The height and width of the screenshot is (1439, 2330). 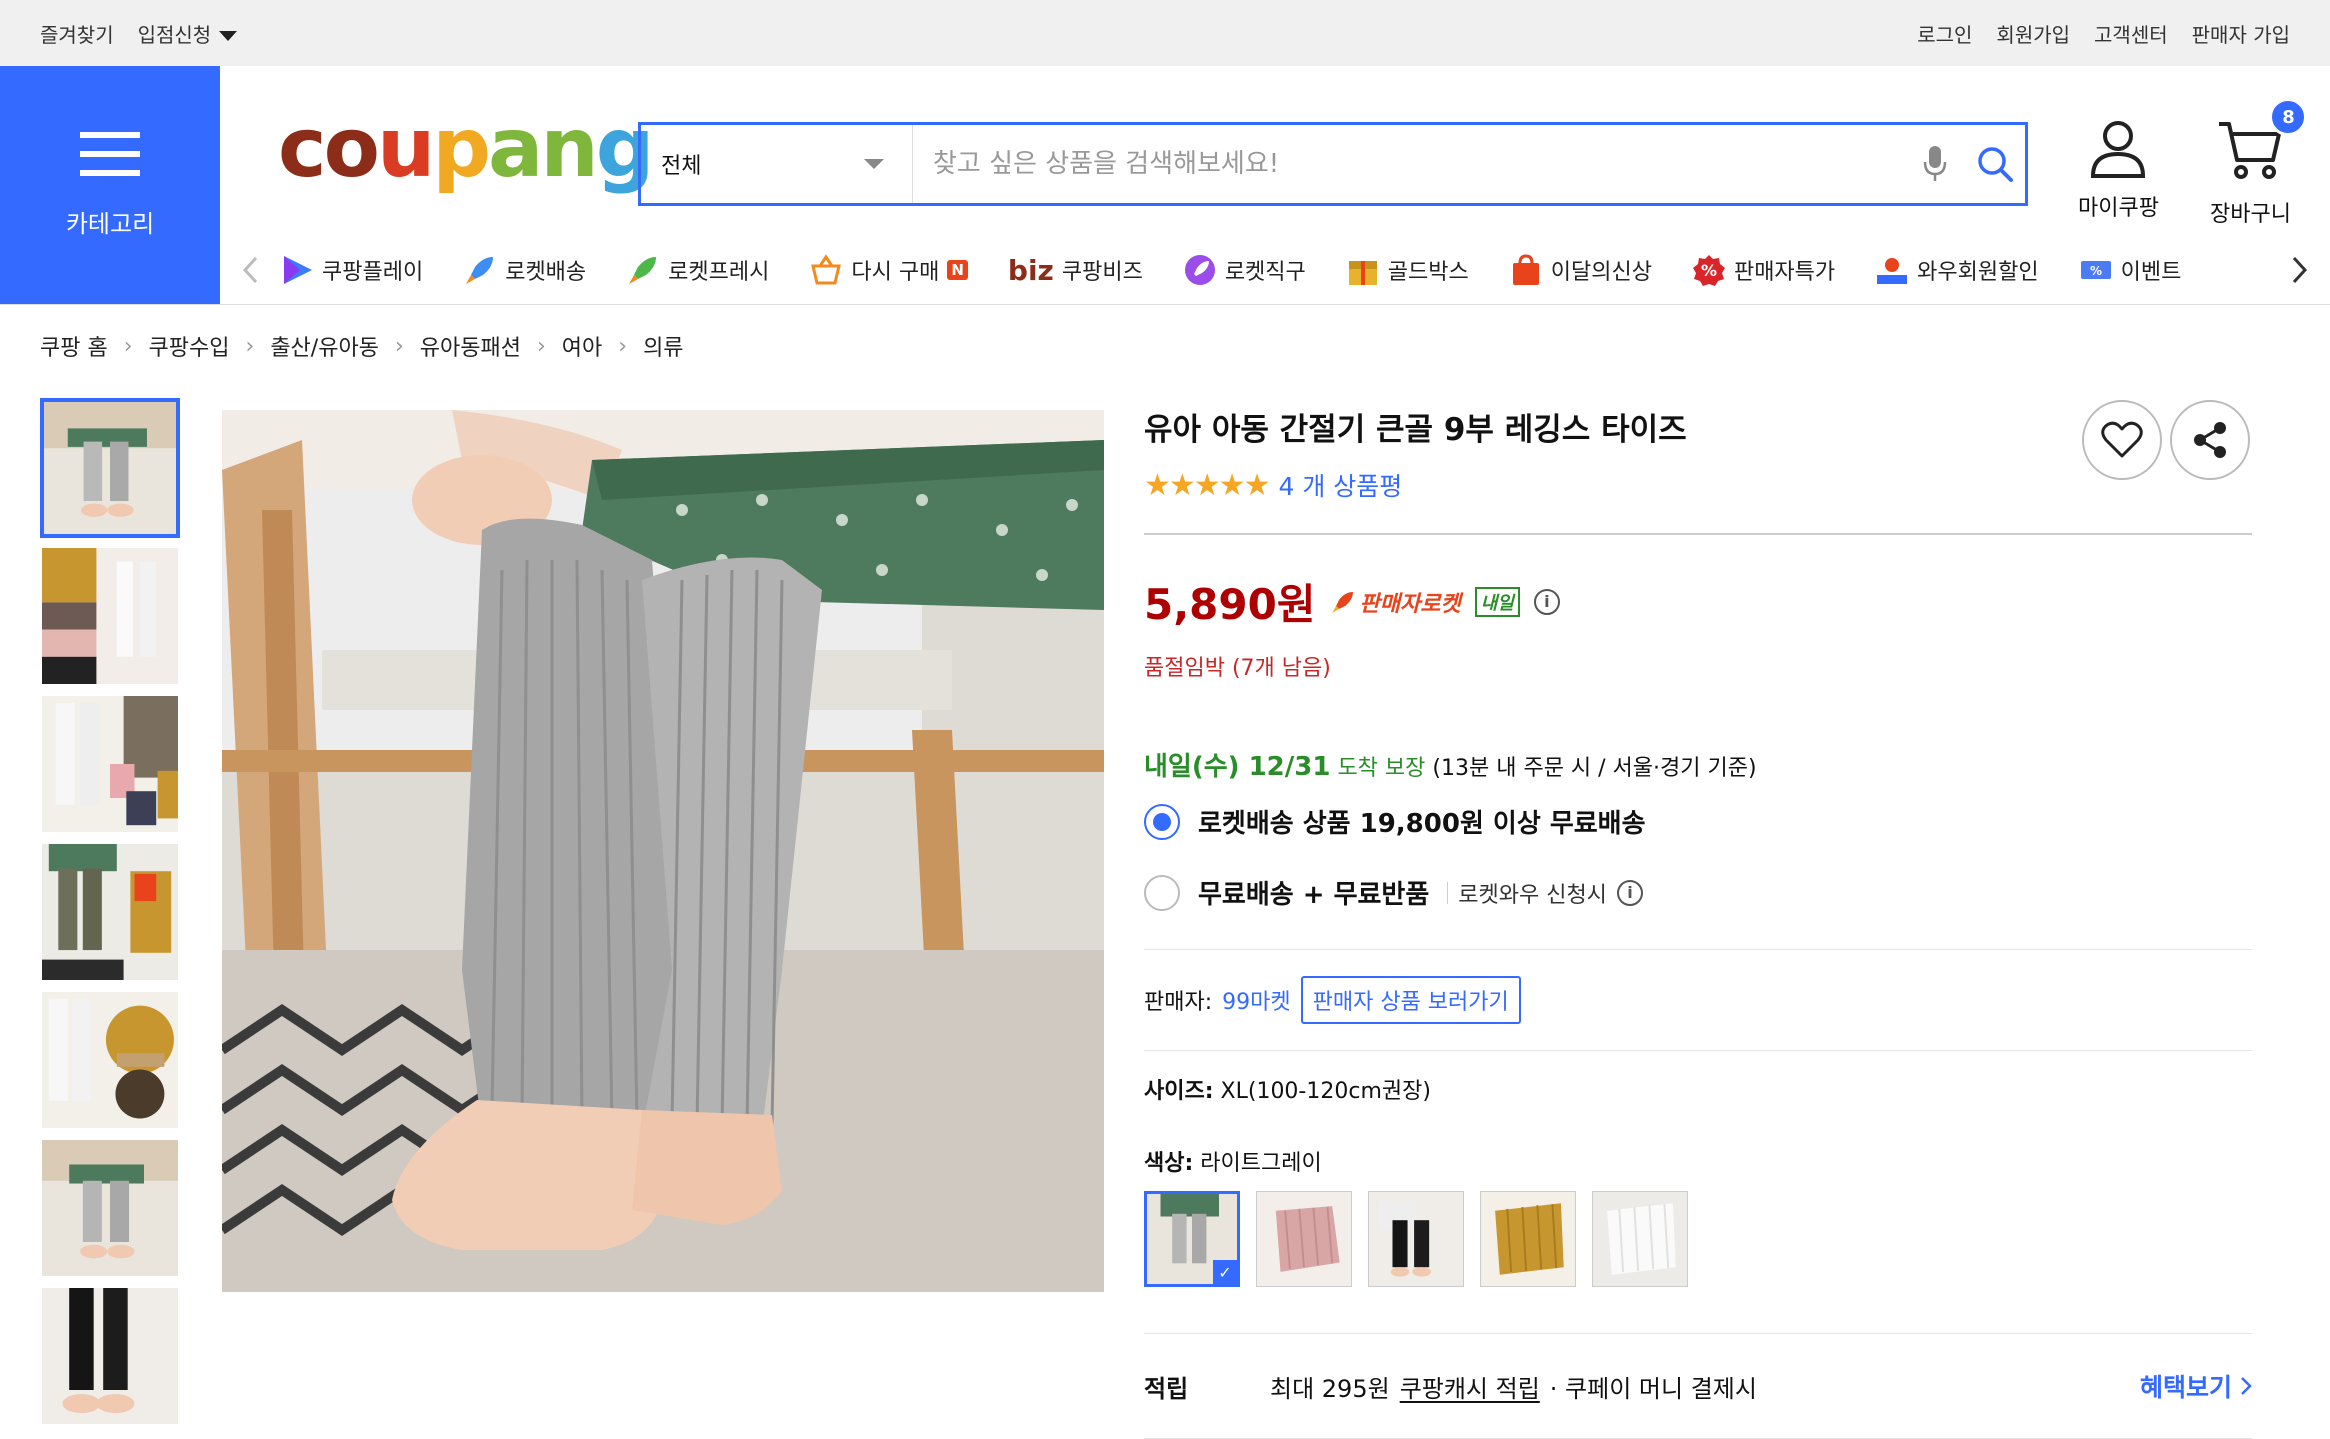 What do you see at coordinates (110, 185) in the screenshot?
I see `category-button: 카테고리` at bounding box center [110, 185].